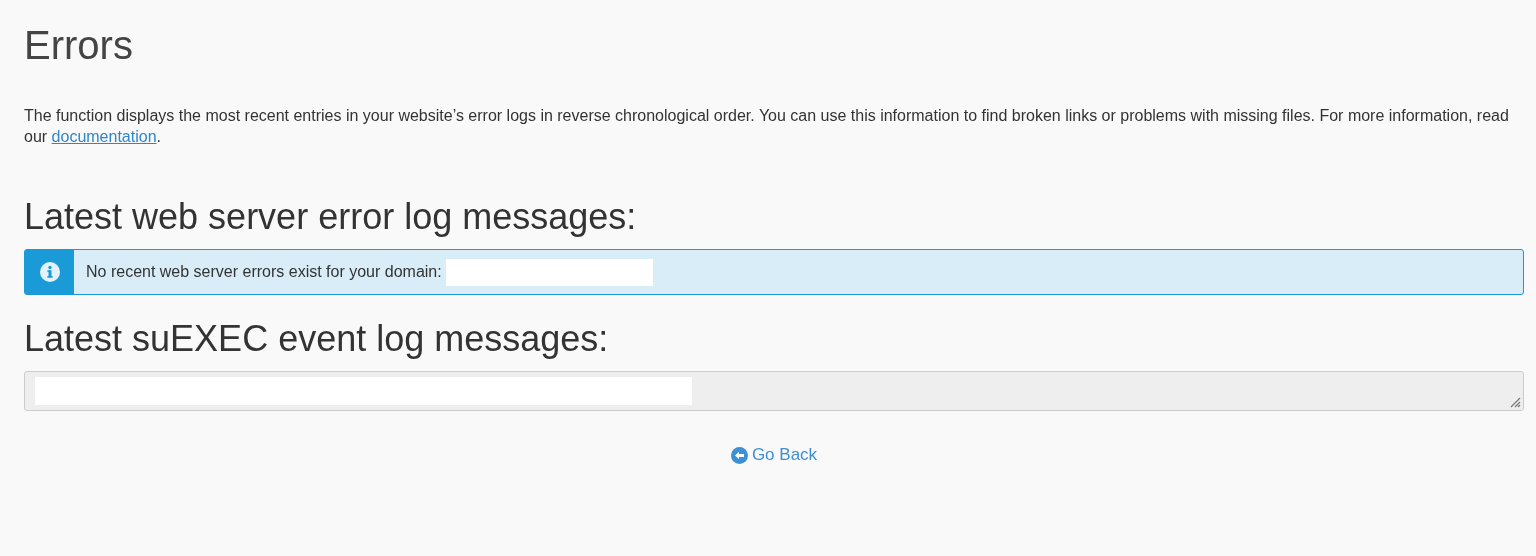 The image size is (1536, 556). What do you see at coordinates (774, 455) in the screenshot?
I see `go-back-link: Go Back` at bounding box center [774, 455].